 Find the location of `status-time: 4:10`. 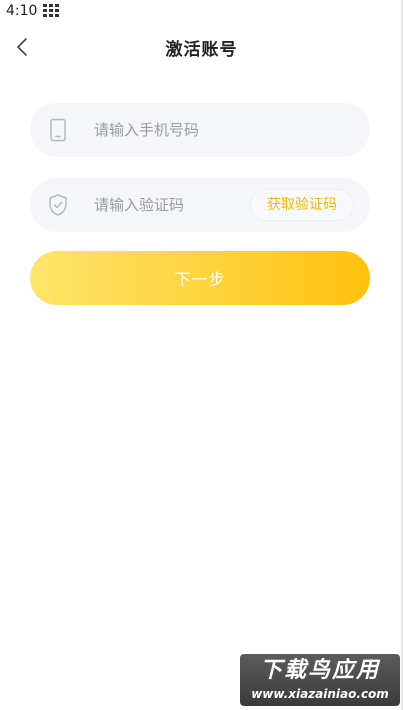

status-time: 4:10 is located at coordinates (22, 11).